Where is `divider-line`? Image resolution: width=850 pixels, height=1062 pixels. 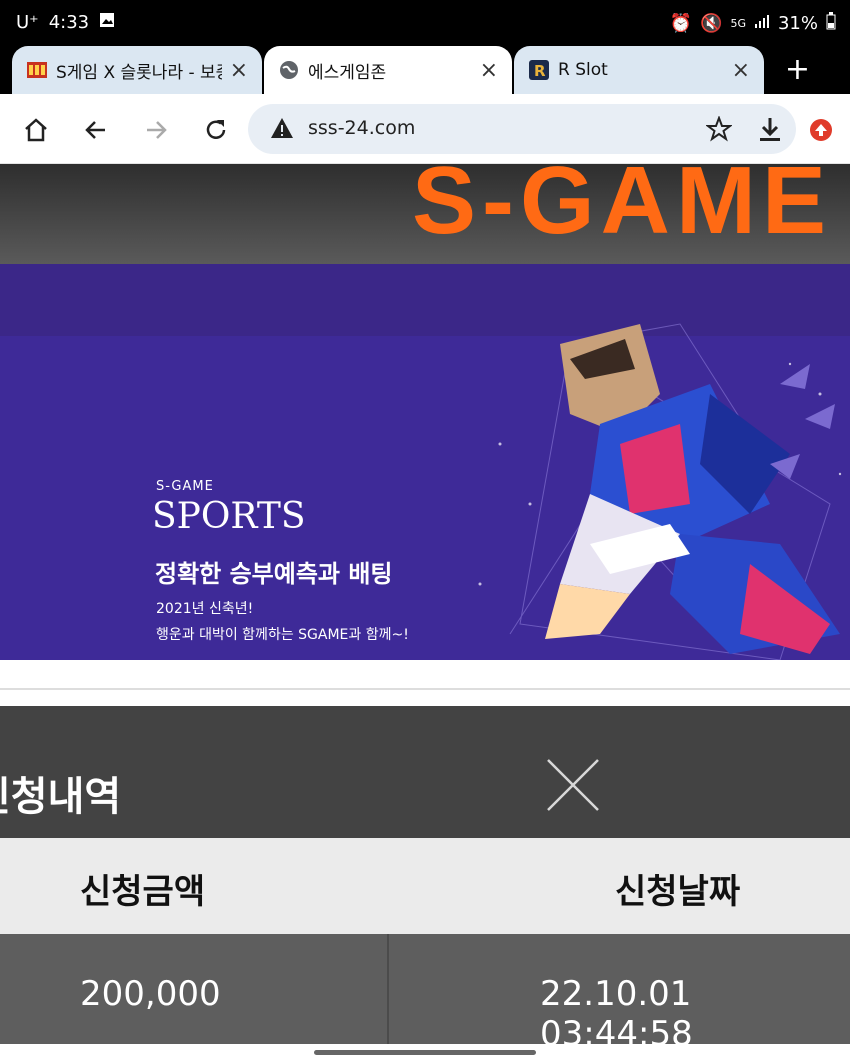 divider-line is located at coordinates (425, 689).